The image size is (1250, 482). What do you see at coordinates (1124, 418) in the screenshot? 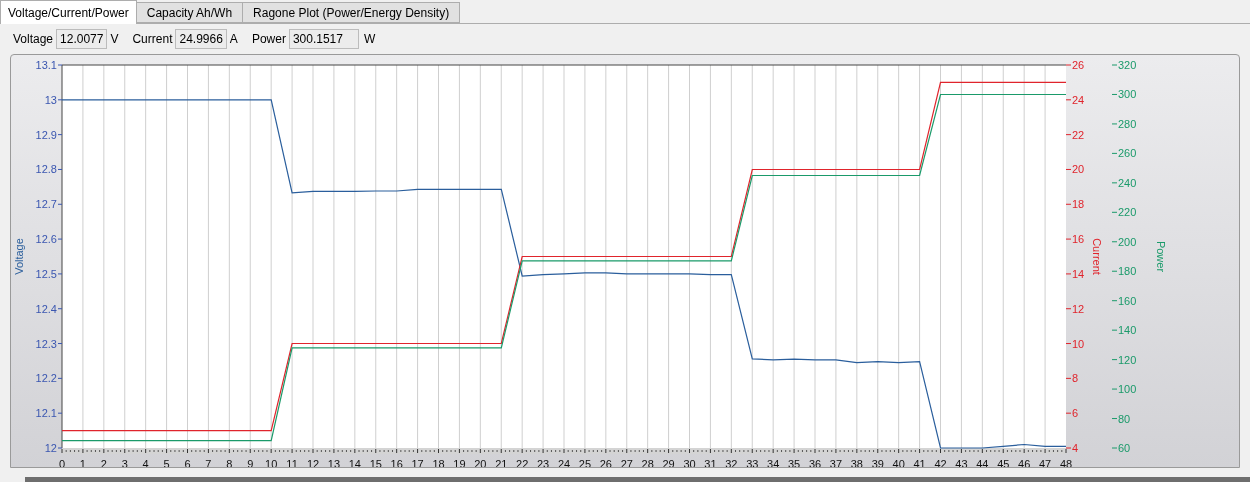
I see `y-tick-label: 80` at bounding box center [1124, 418].